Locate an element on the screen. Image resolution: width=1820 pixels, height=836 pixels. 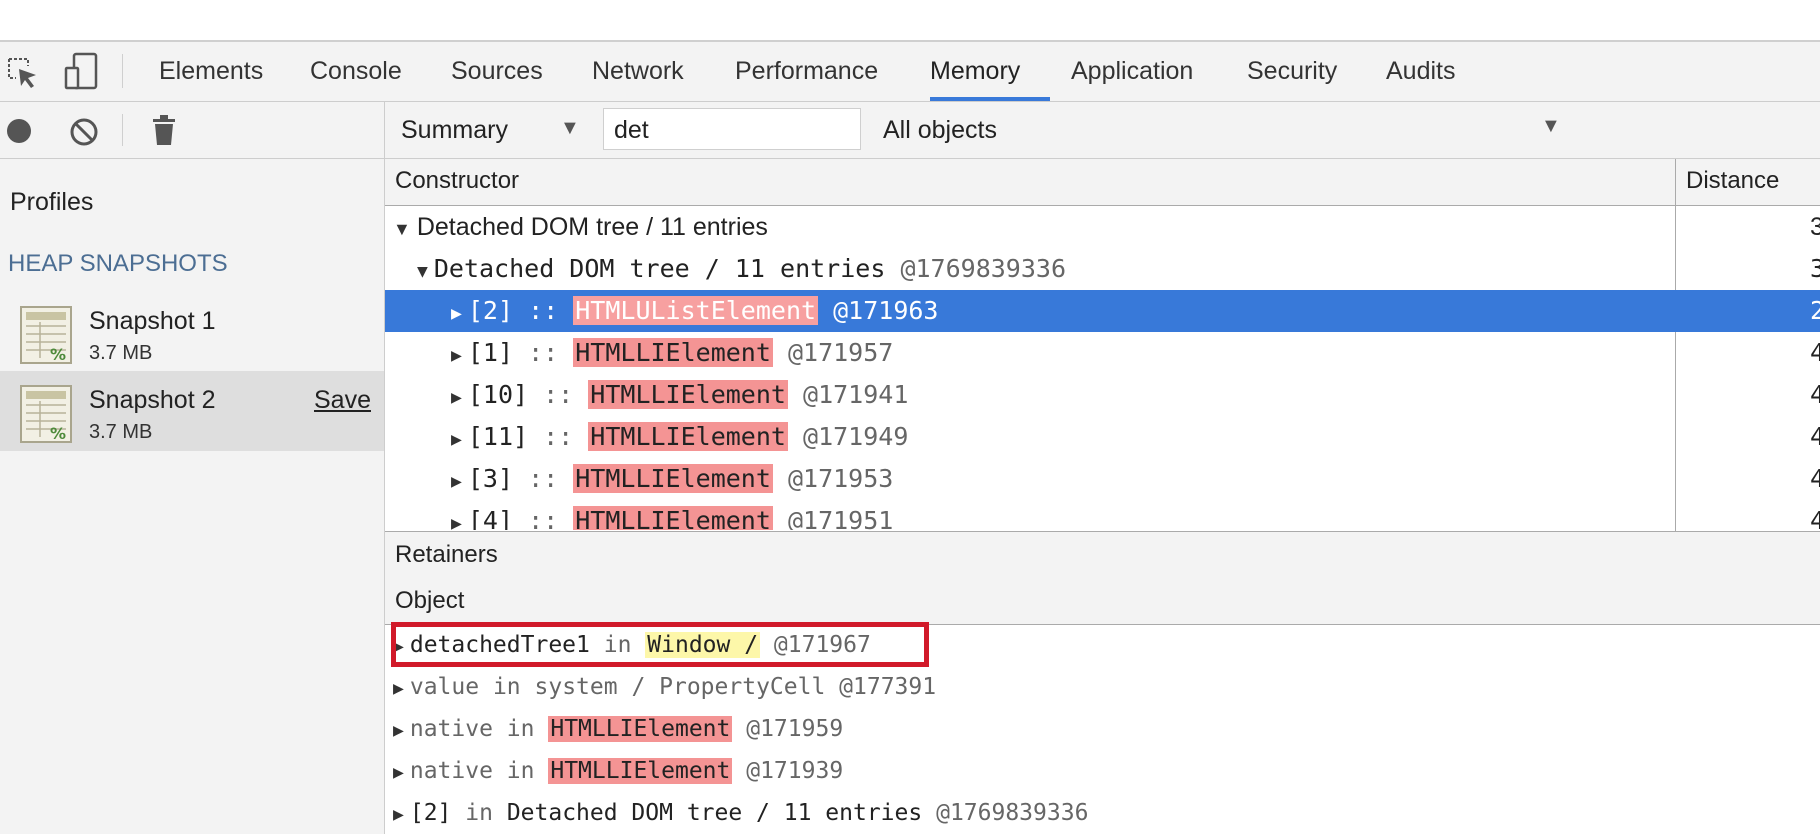
trash-icon is located at coordinates (164, 130).